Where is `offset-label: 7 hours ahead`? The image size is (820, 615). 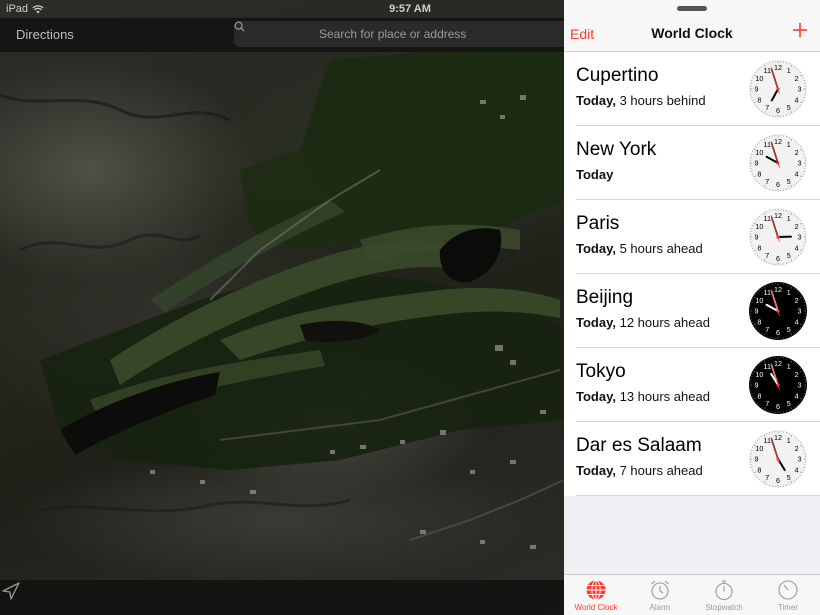 offset-label: 7 hours ahead is located at coordinates (661, 470).